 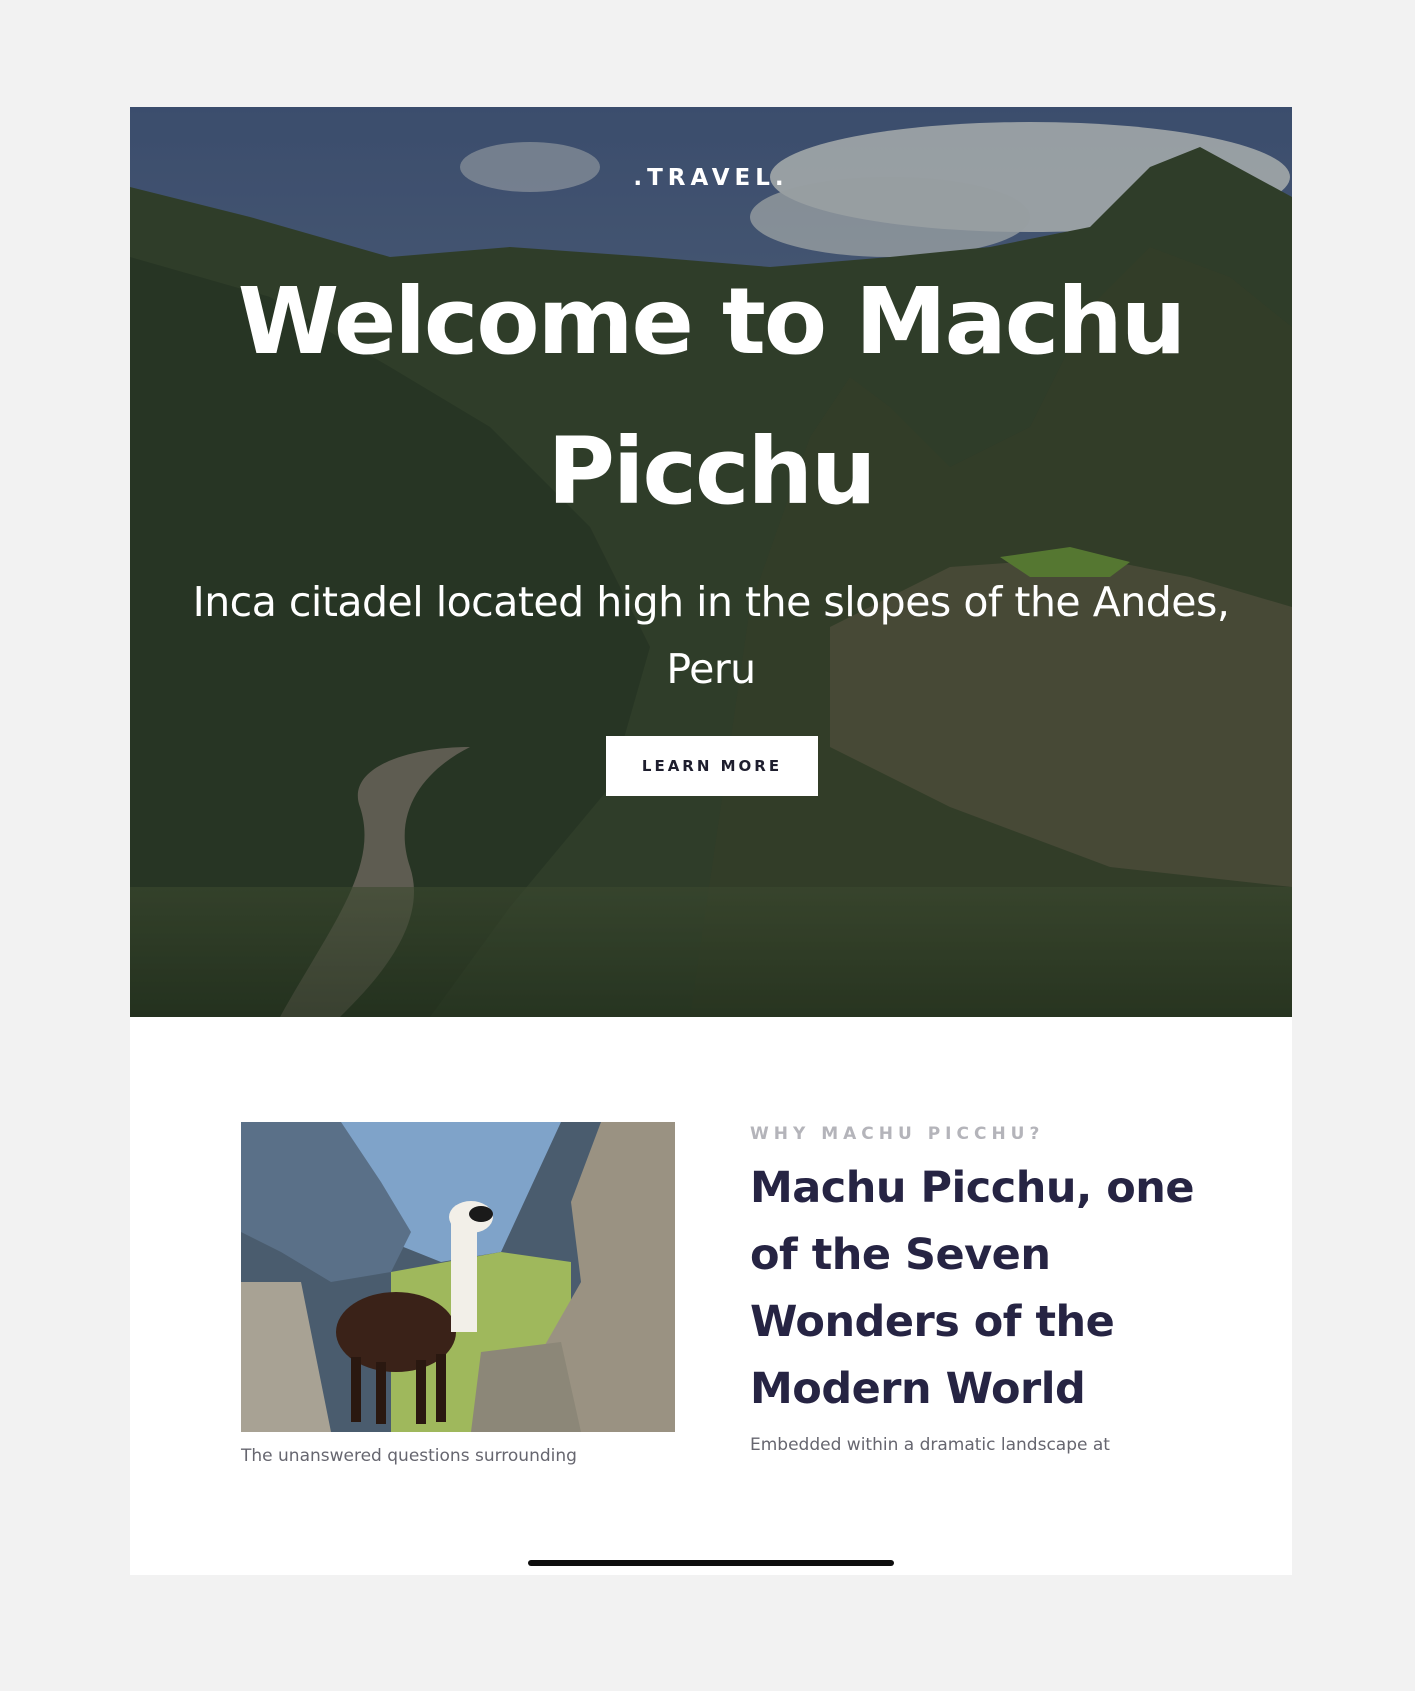 I want to click on scroll-indicator, so click(x=711, y=1563).